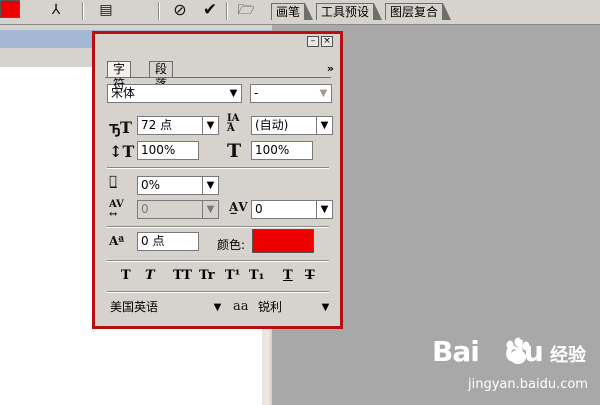  What do you see at coordinates (168, 241) in the screenshot?
I see `baseline-shift-field: 0 点` at bounding box center [168, 241].